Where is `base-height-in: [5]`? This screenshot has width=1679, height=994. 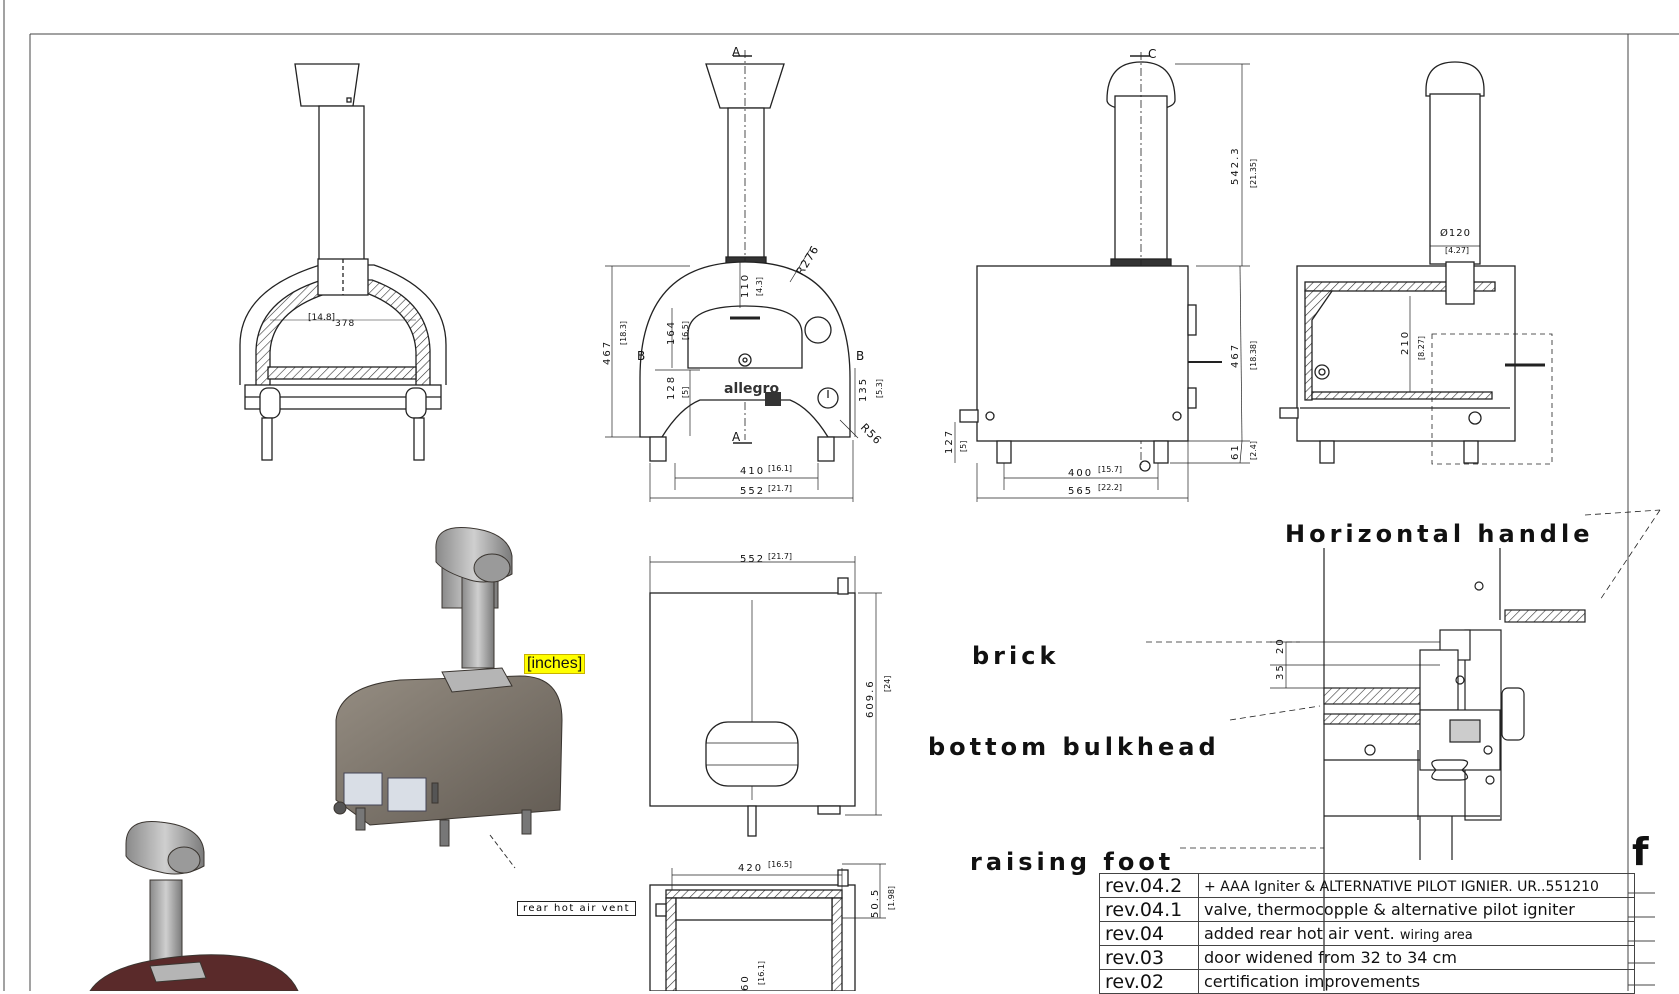 base-height-in: [5] is located at coordinates (685, 392).